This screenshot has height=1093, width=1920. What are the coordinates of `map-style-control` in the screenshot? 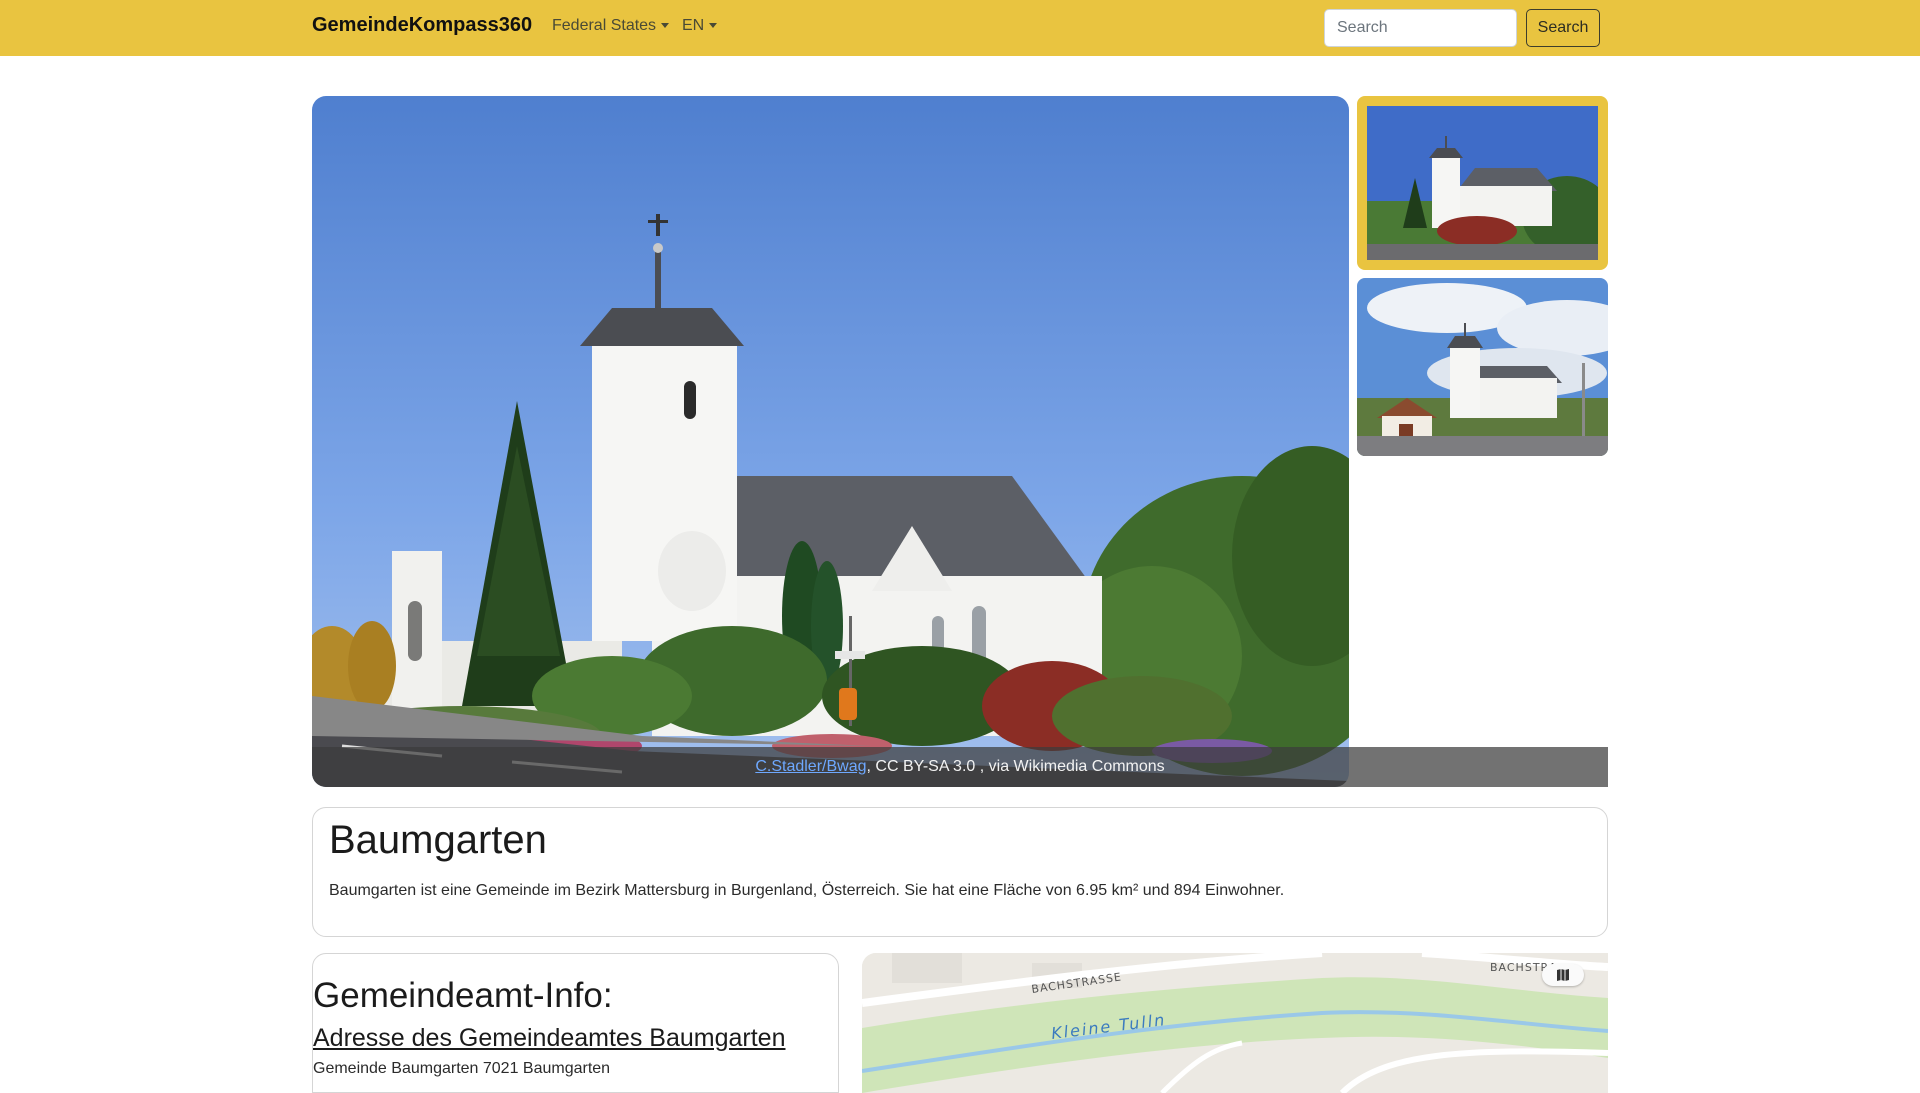 It's located at (1563, 975).